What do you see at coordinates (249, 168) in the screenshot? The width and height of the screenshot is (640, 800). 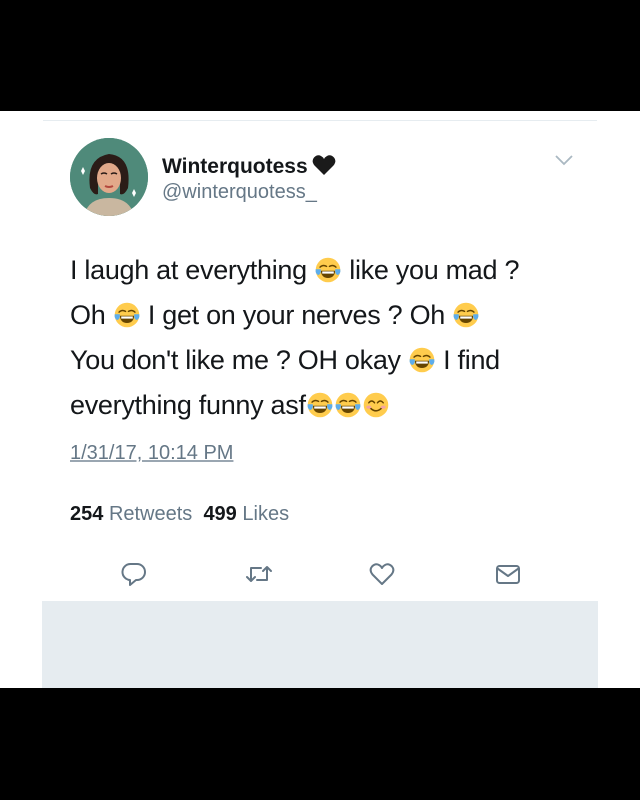 I see `display-name: Winterquotess` at bounding box center [249, 168].